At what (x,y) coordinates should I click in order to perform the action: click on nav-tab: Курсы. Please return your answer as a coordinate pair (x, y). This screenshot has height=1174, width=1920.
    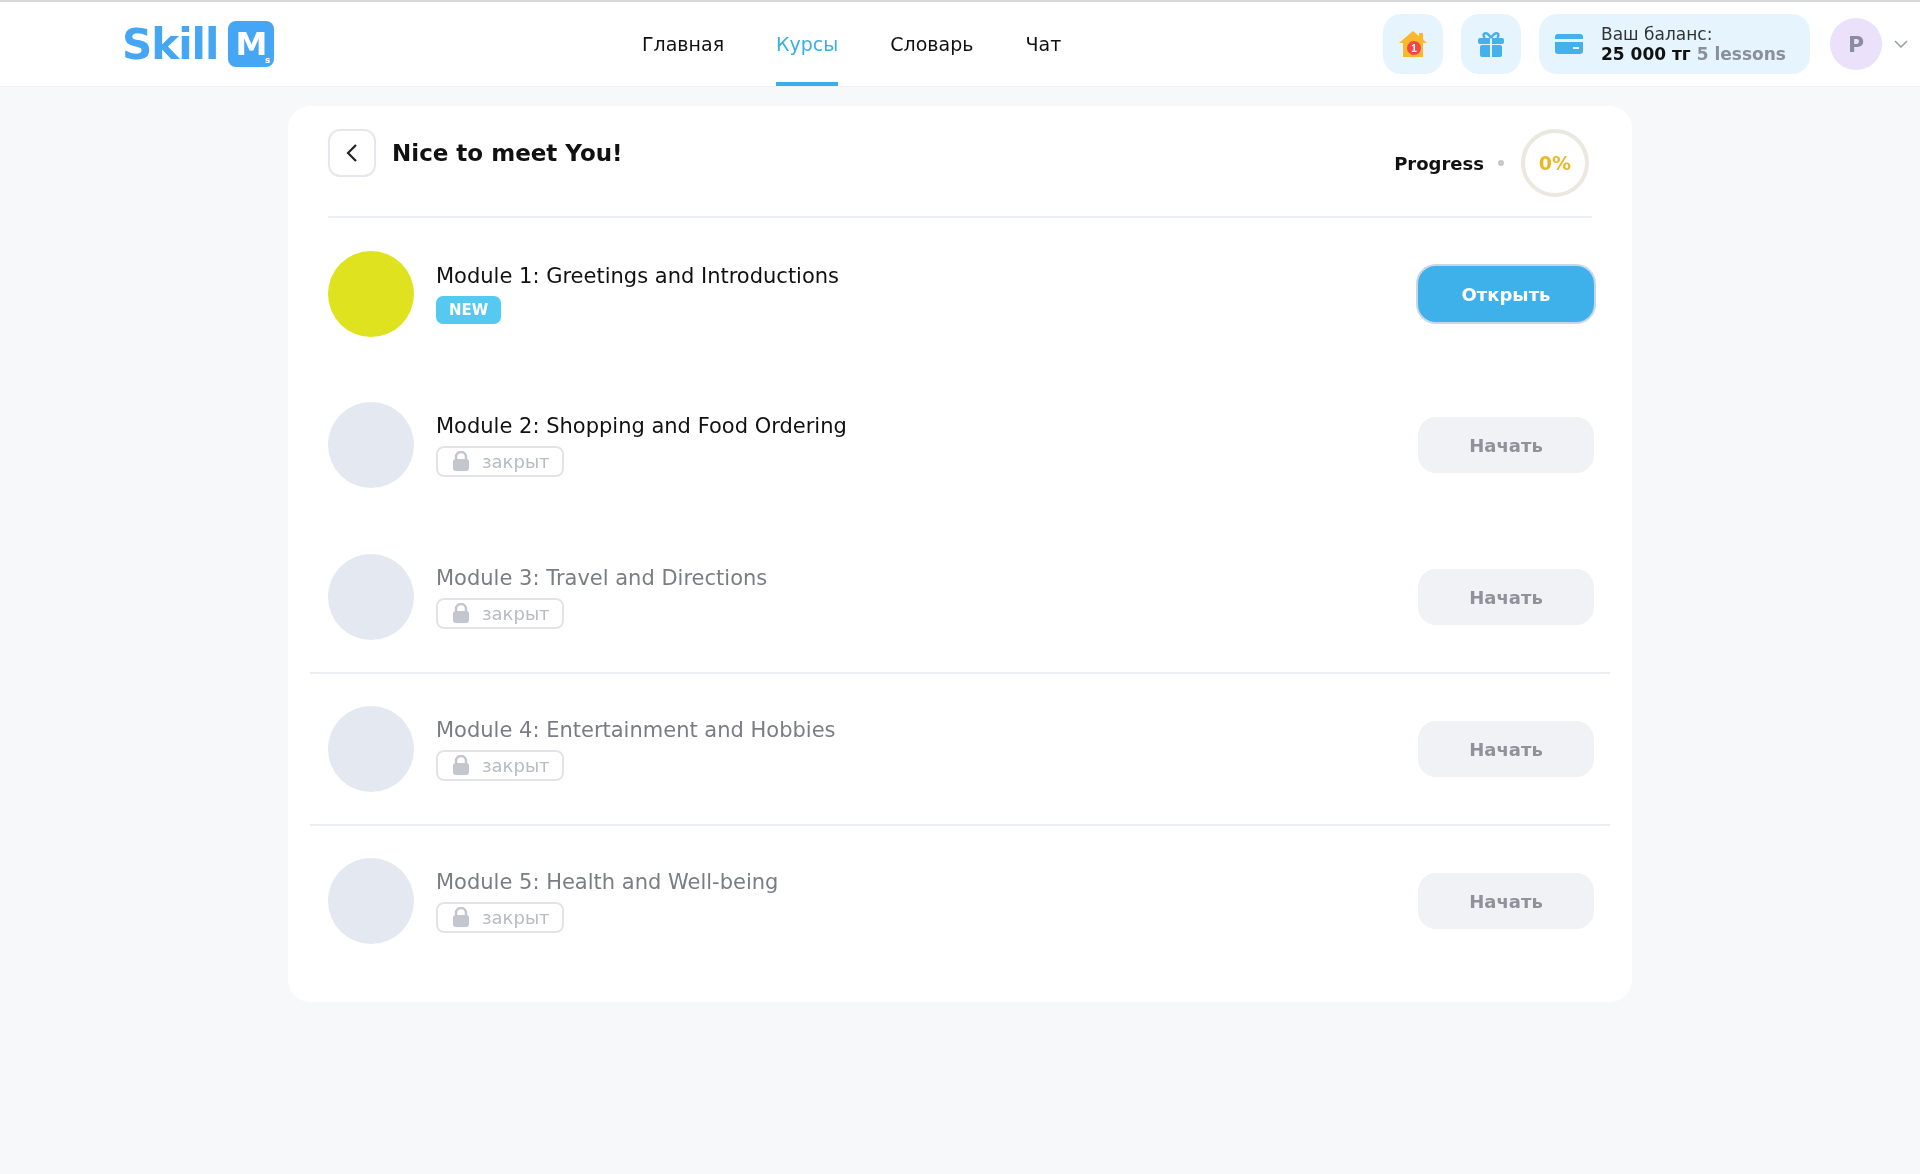
    Looking at the image, I should click on (807, 44).